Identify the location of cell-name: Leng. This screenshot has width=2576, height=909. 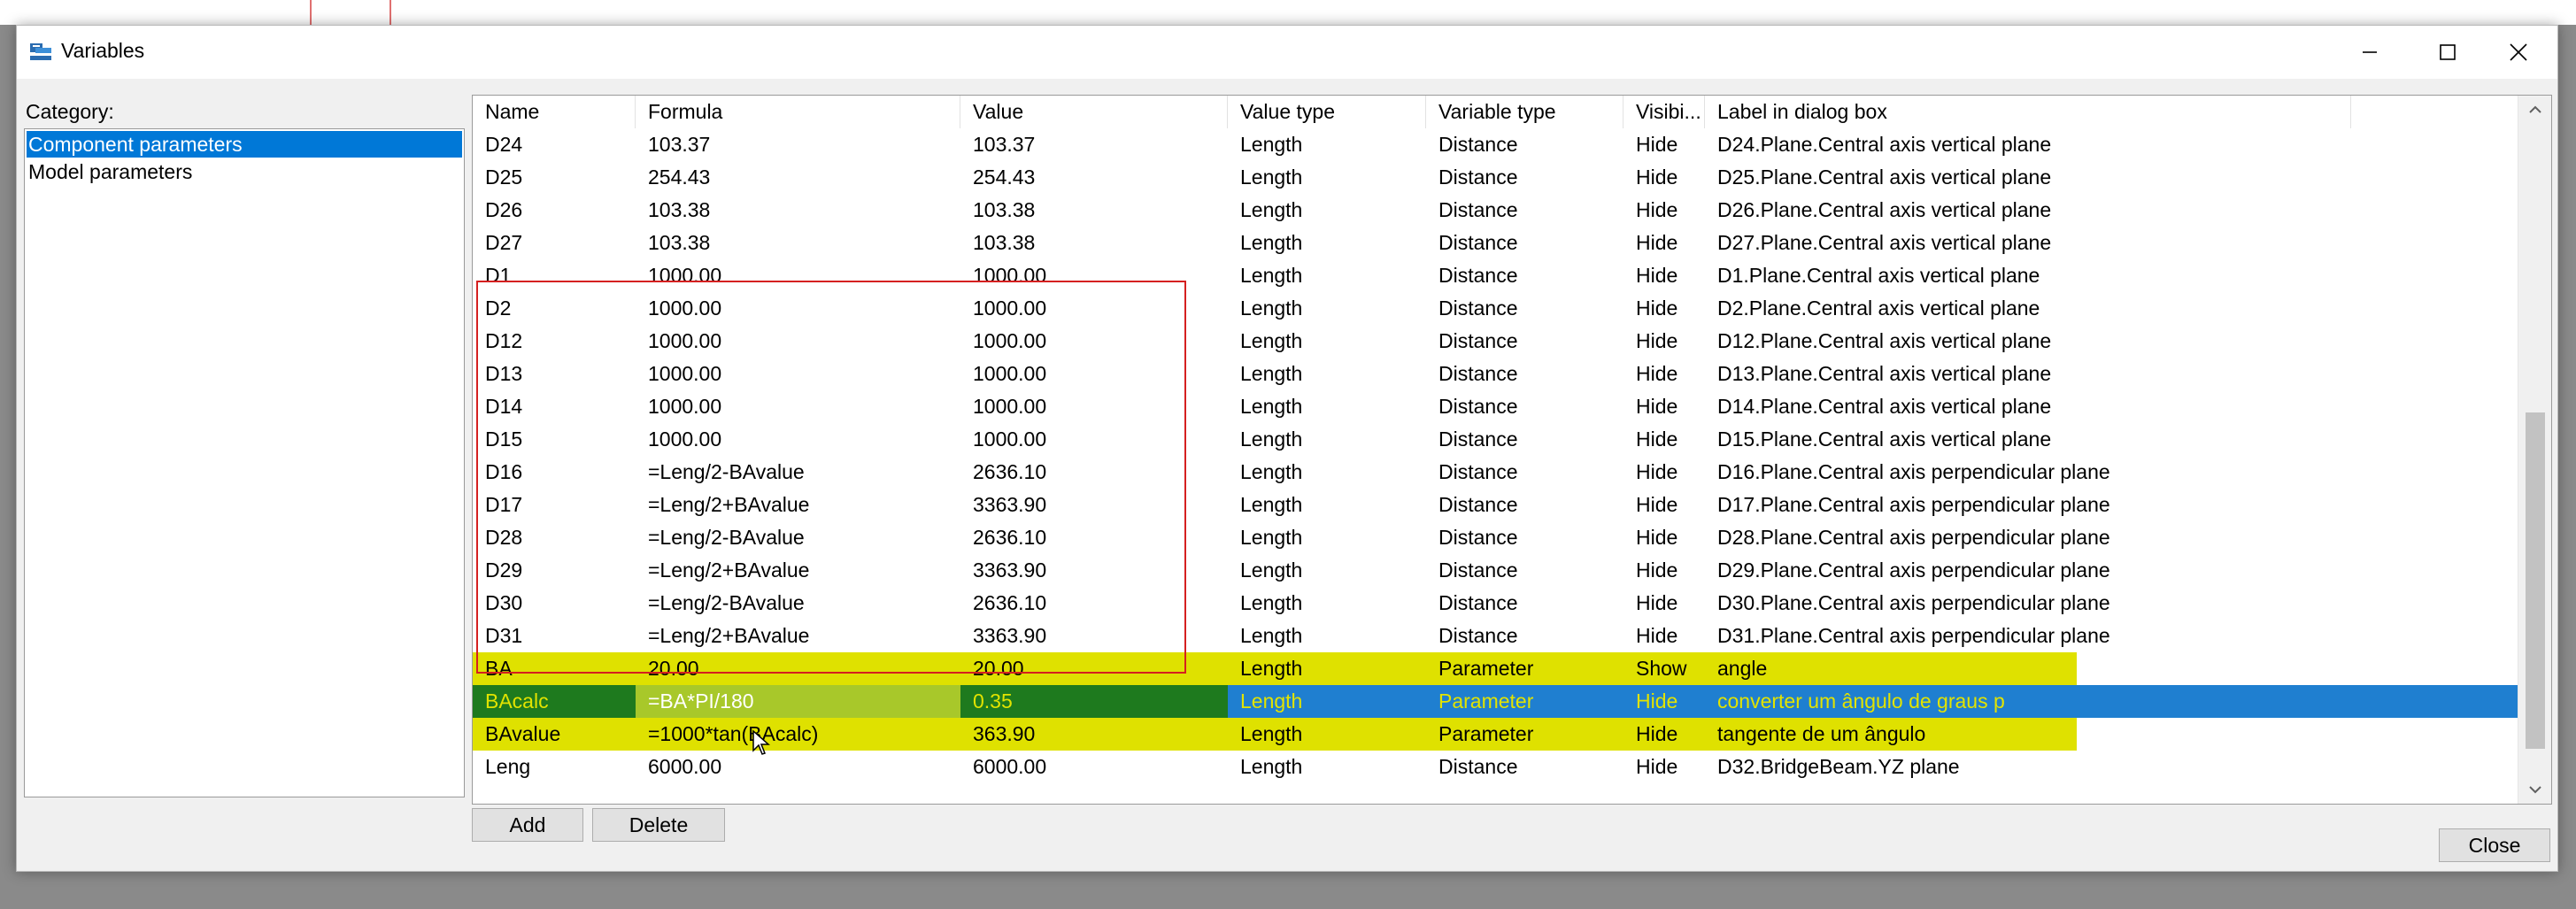
(554, 767).